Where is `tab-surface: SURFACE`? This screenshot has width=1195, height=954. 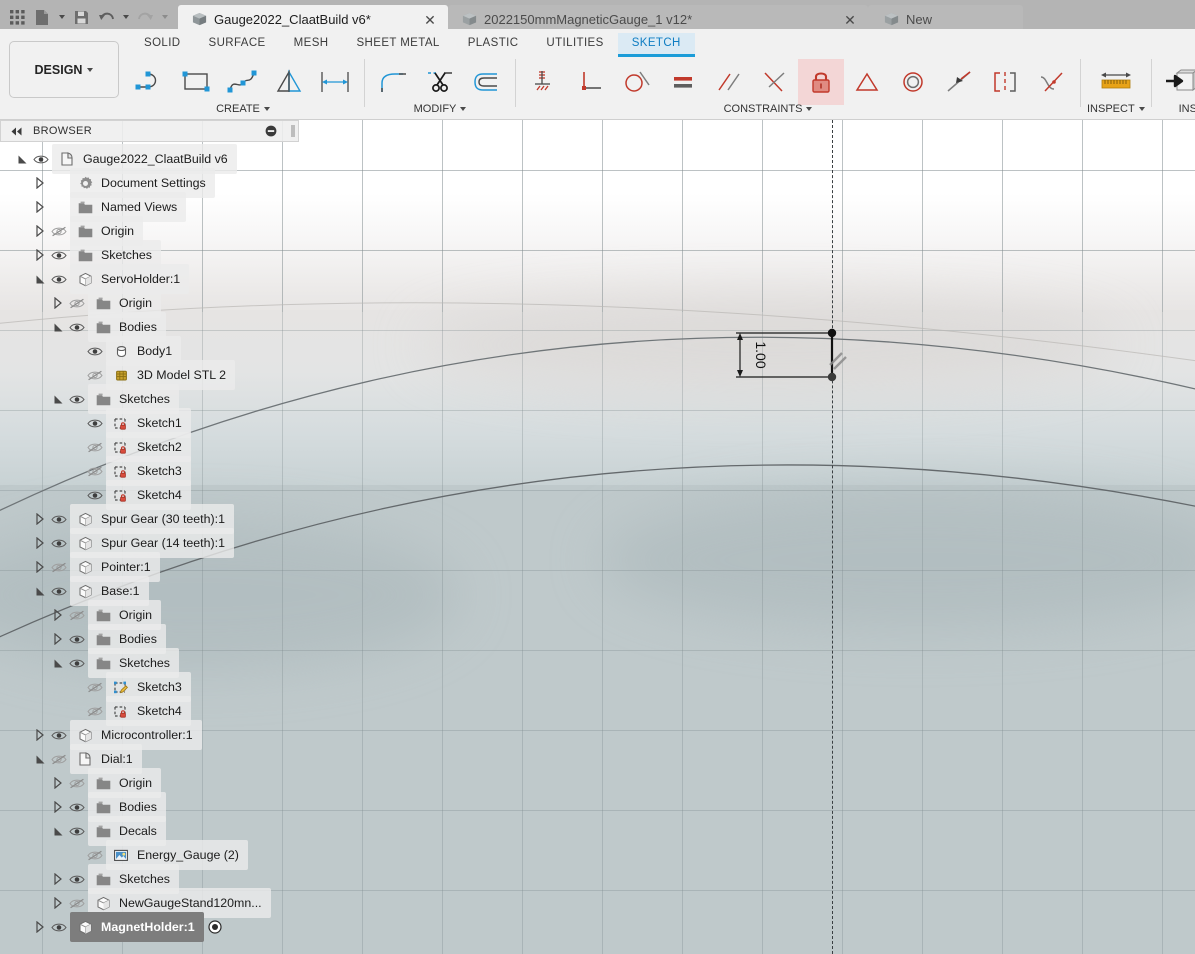 tab-surface: SURFACE is located at coordinates (237, 43).